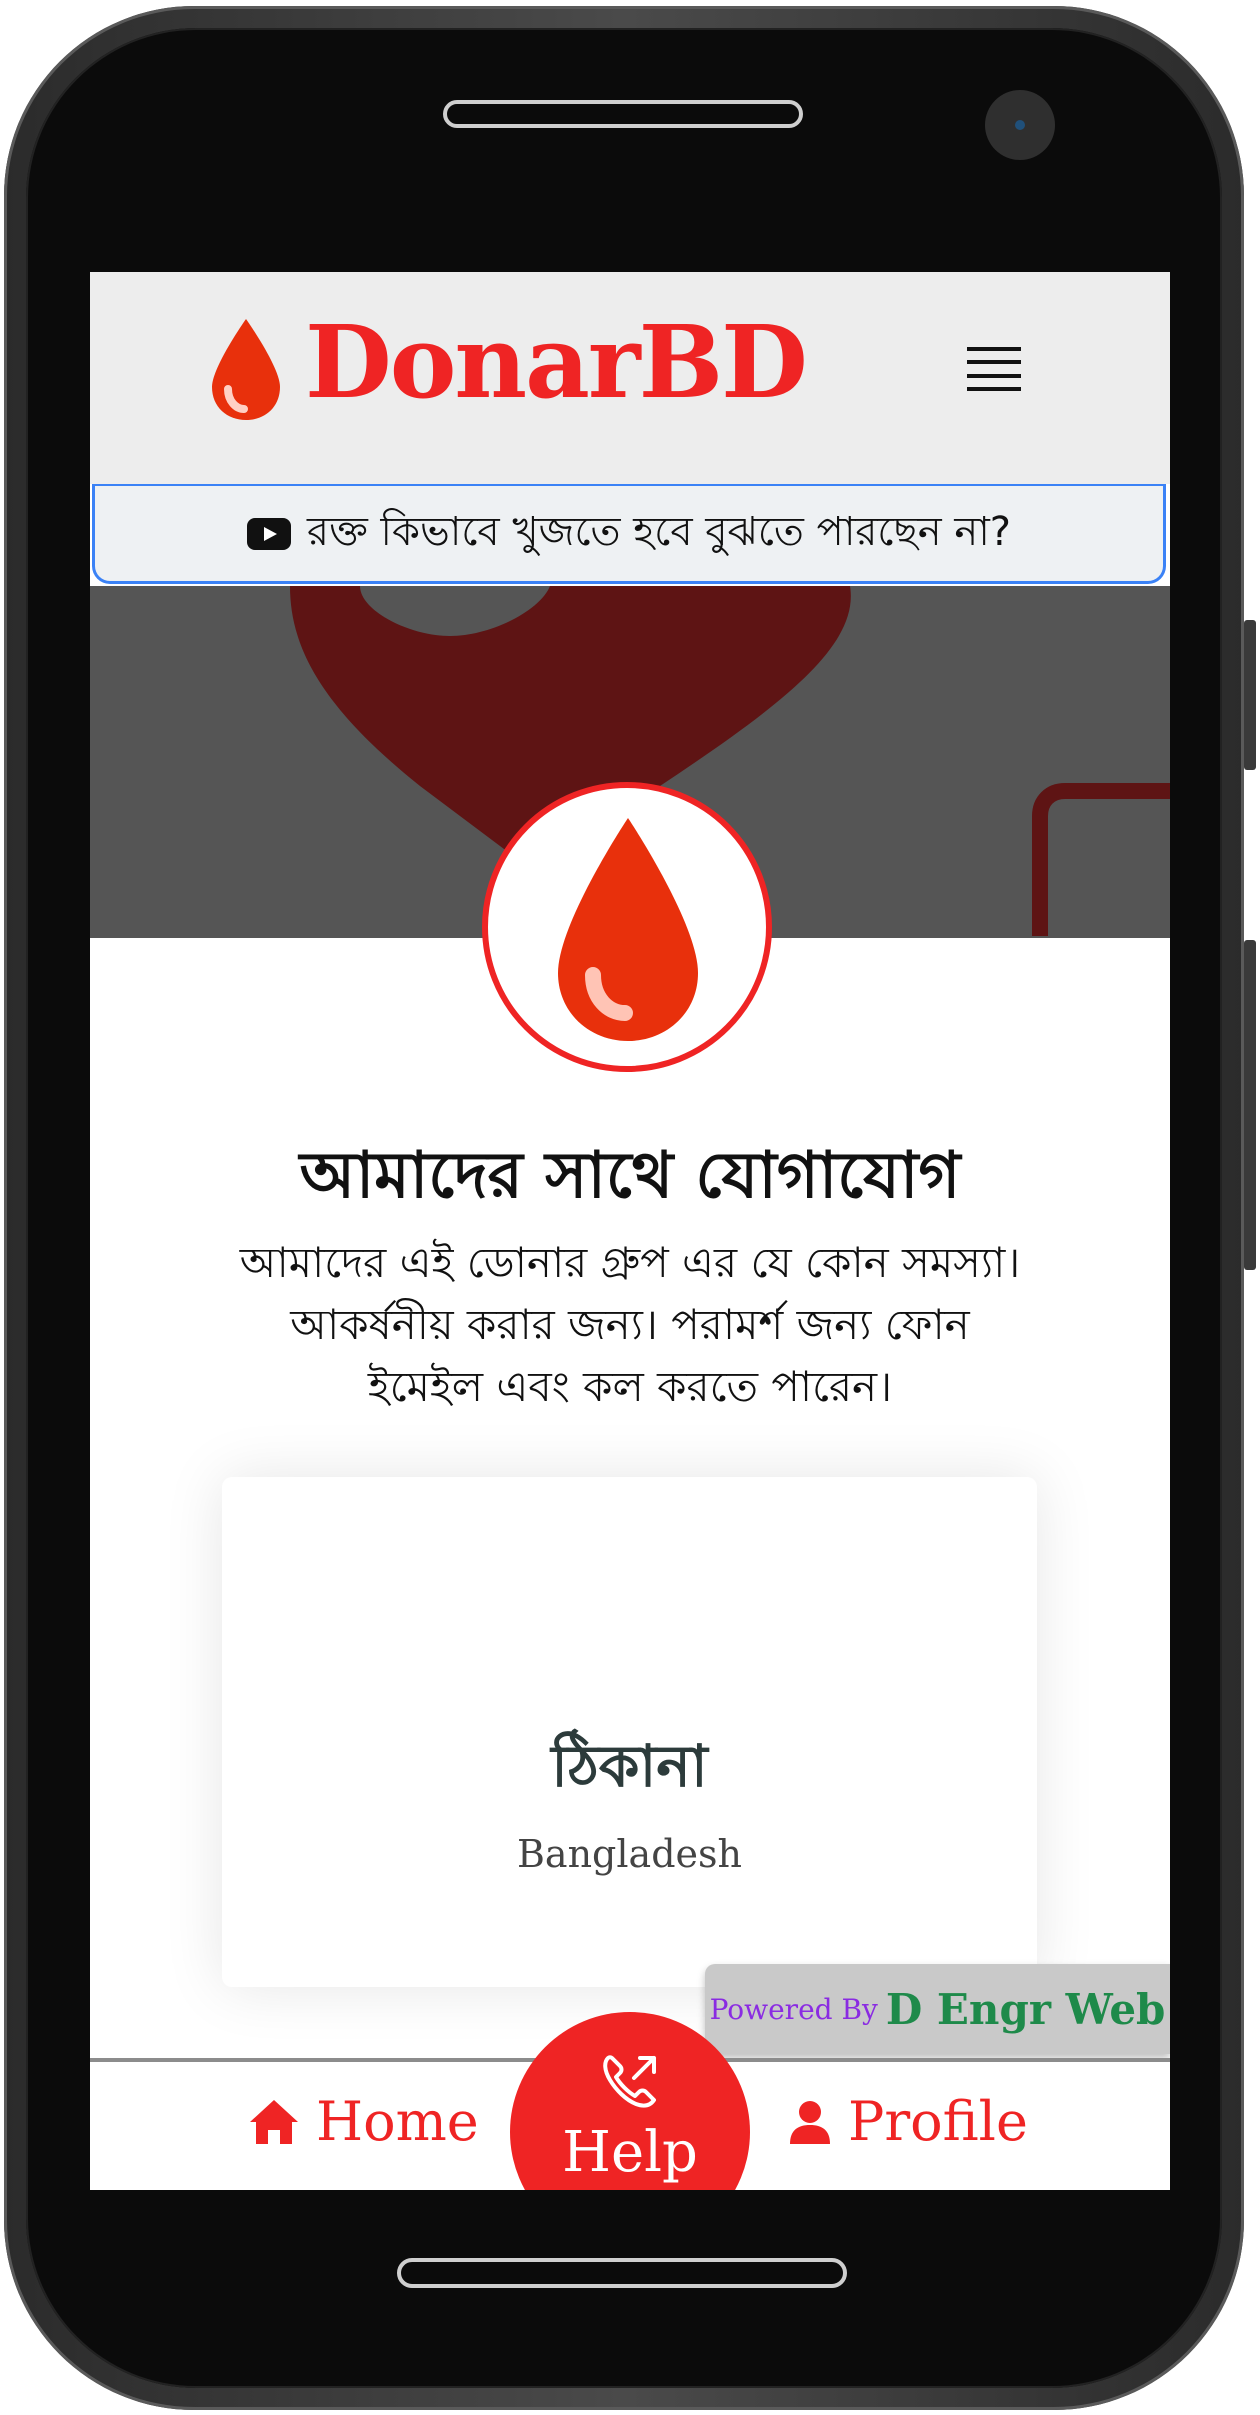  I want to click on blood-drop-icon, so click(628, 929).